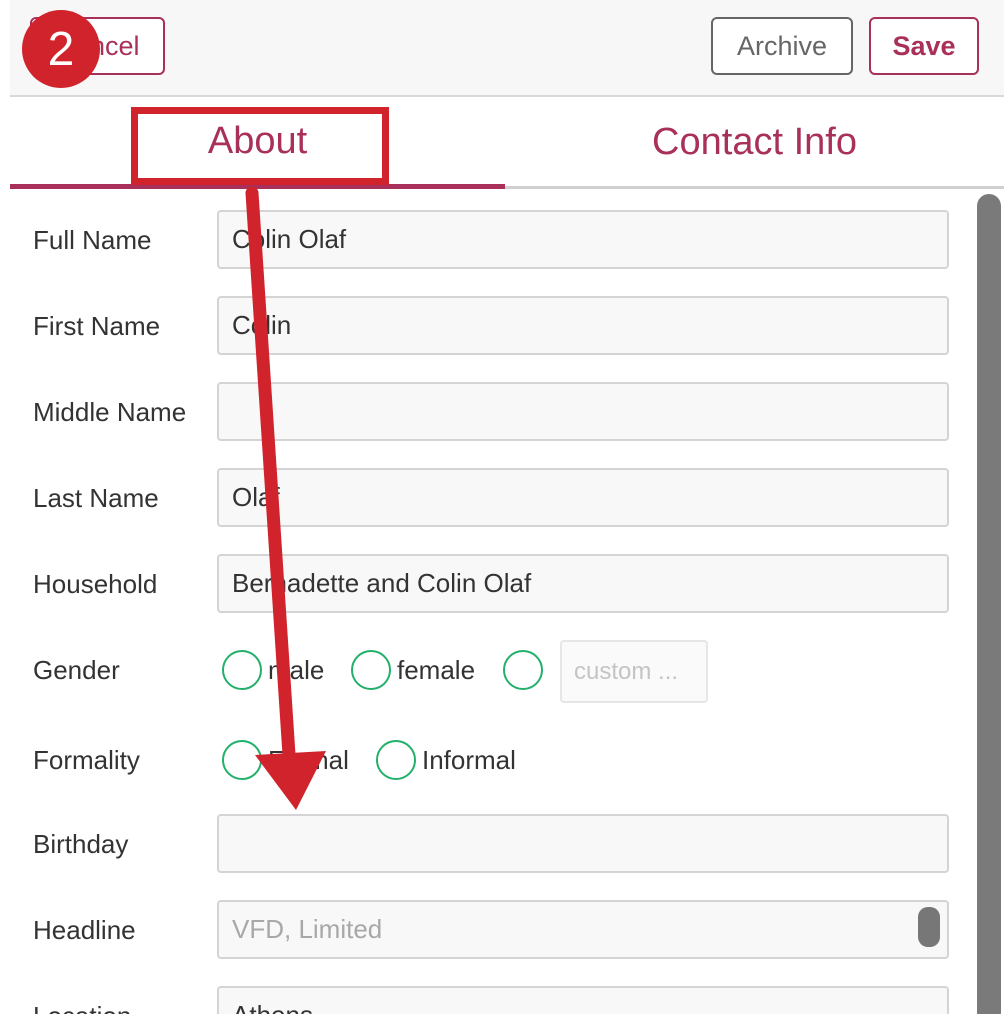 The height and width of the screenshot is (1014, 1004). Describe the element at coordinates (929, 927) in the screenshot. I see `textarea-resize-grip` at that location.